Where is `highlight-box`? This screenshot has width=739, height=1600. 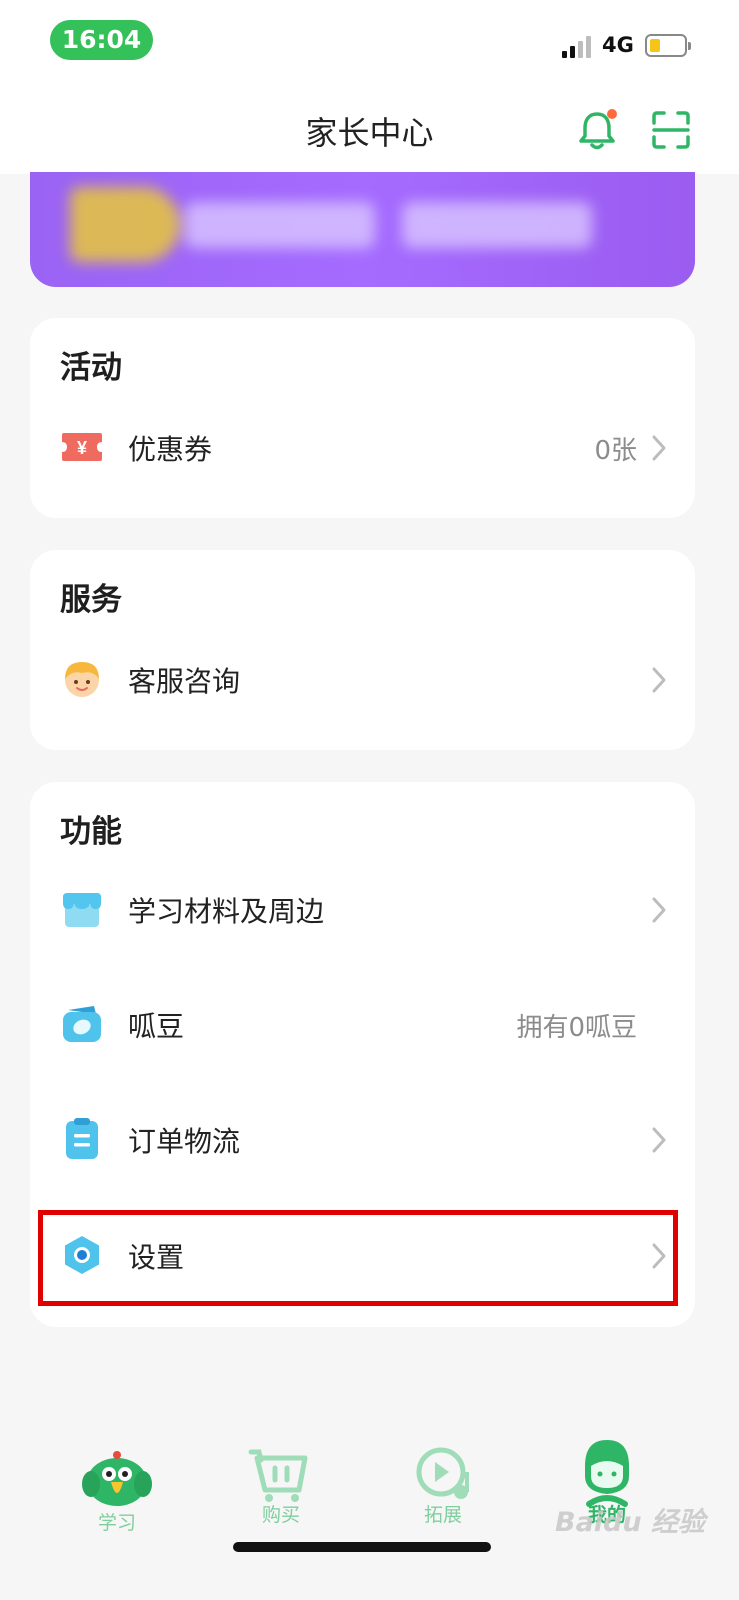
highlight-box is located at coordinates (358, 1258).